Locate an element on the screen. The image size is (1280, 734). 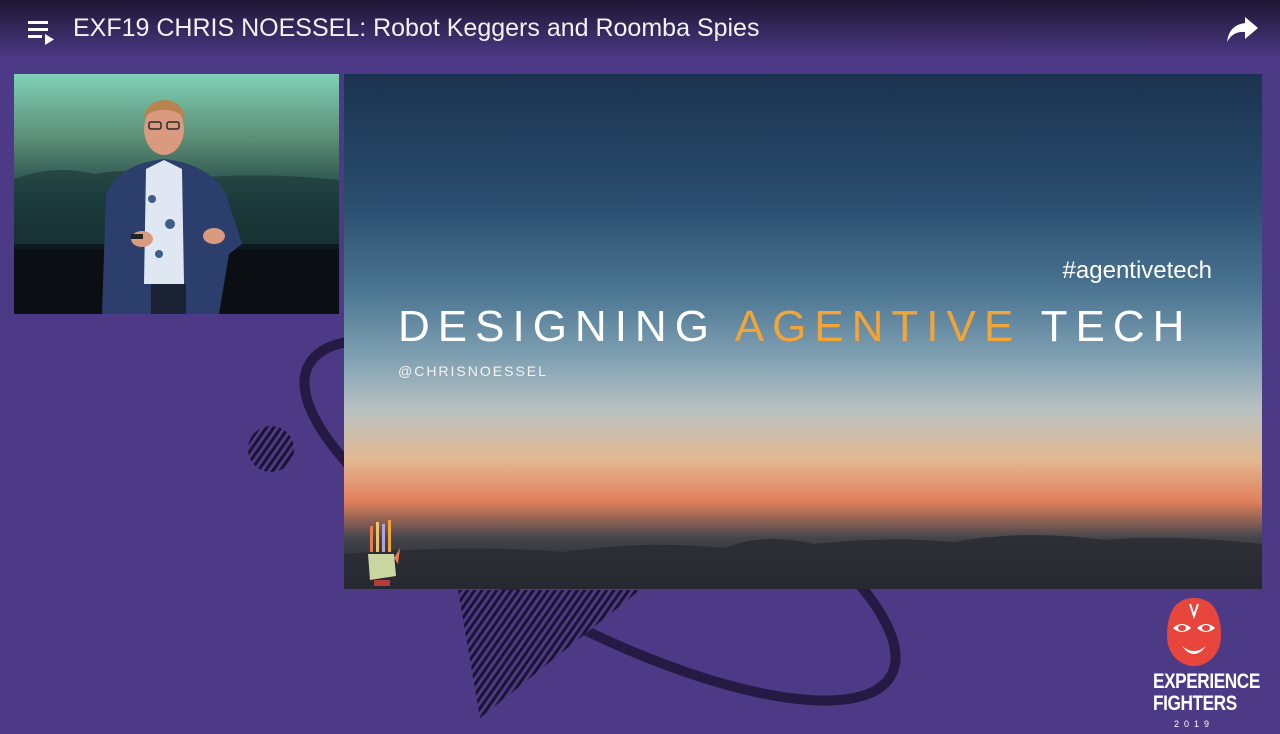
experience-fighters-logo: EXPERIENCE FIGHTERS 2019 is located at coordinates (1202, 663).